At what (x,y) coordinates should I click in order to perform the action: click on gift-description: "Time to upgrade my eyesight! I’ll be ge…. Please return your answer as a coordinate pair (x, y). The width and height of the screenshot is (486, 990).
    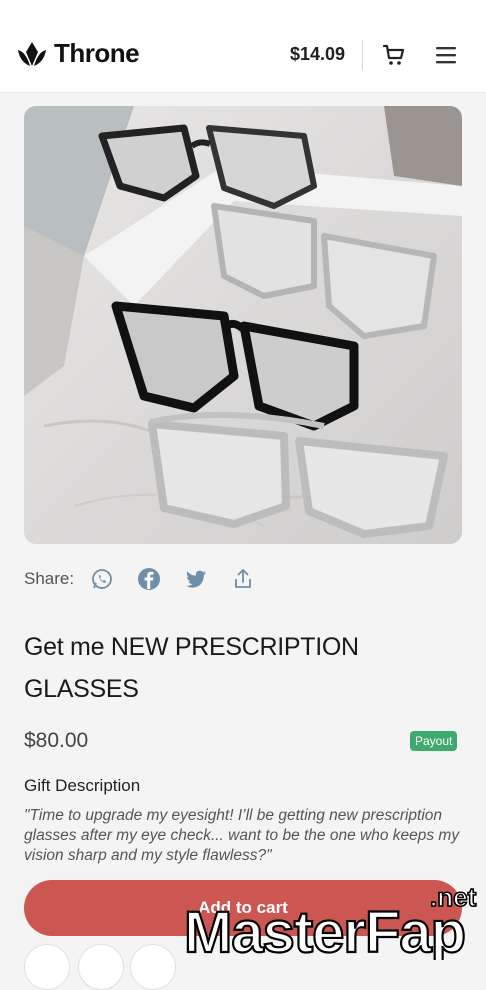
    Looking at the image, I should click on (242, 835).